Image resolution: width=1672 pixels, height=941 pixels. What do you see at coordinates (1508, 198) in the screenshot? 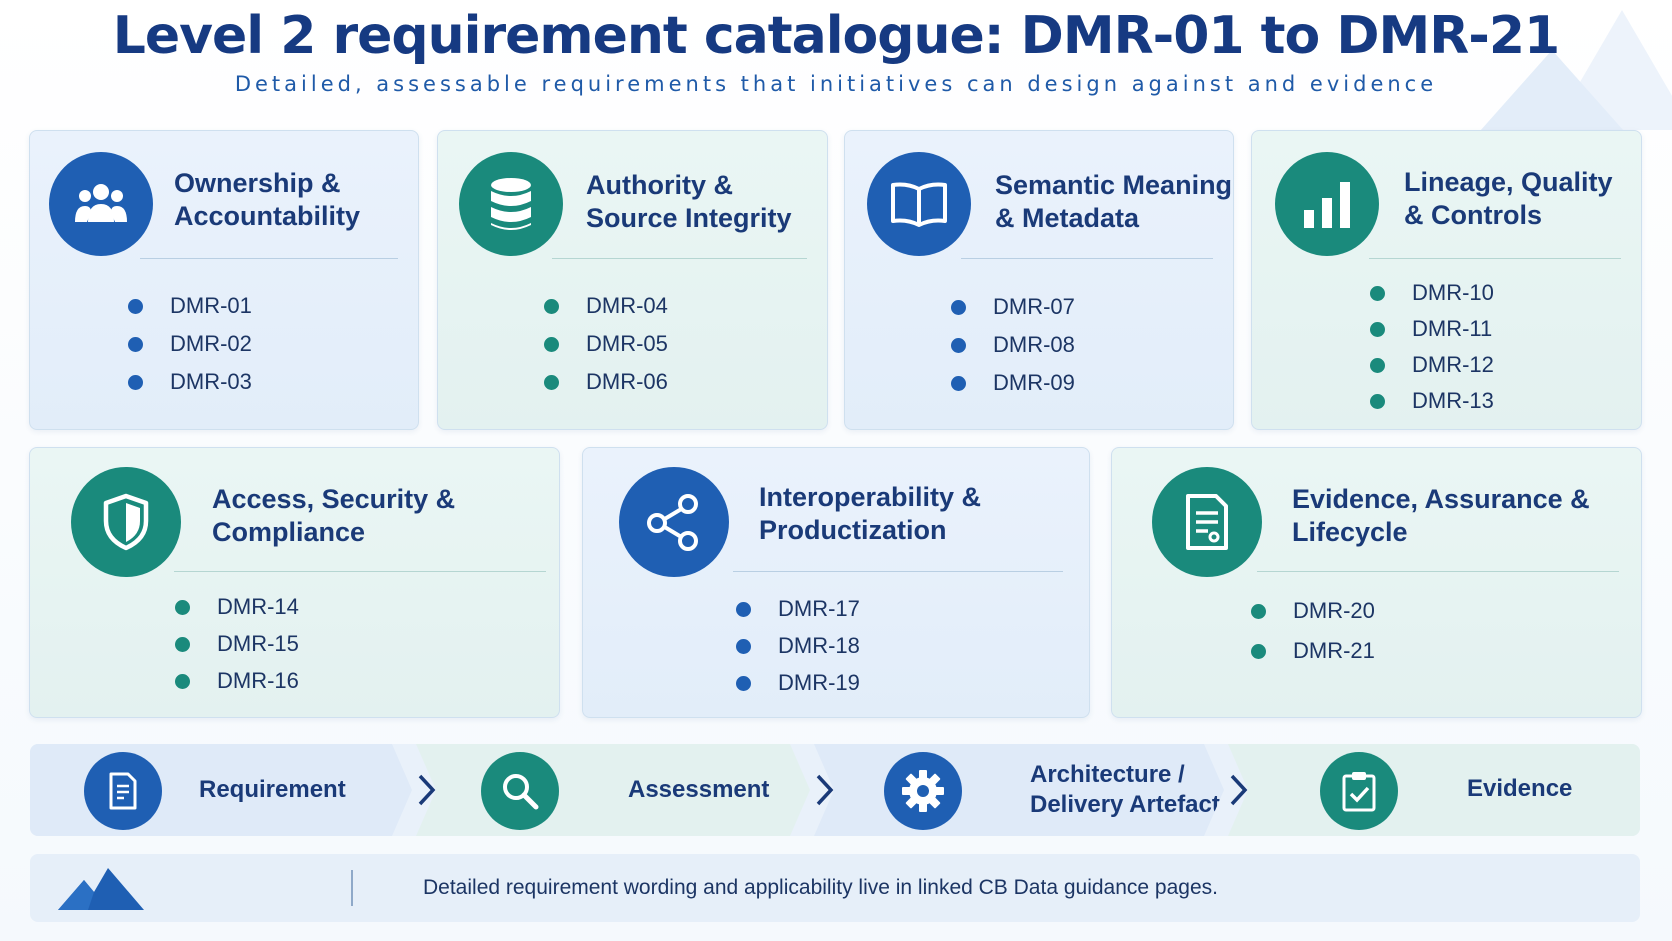
I see `category-title: Lineage, Quality & Controls` at bounding box center [1508, 198].